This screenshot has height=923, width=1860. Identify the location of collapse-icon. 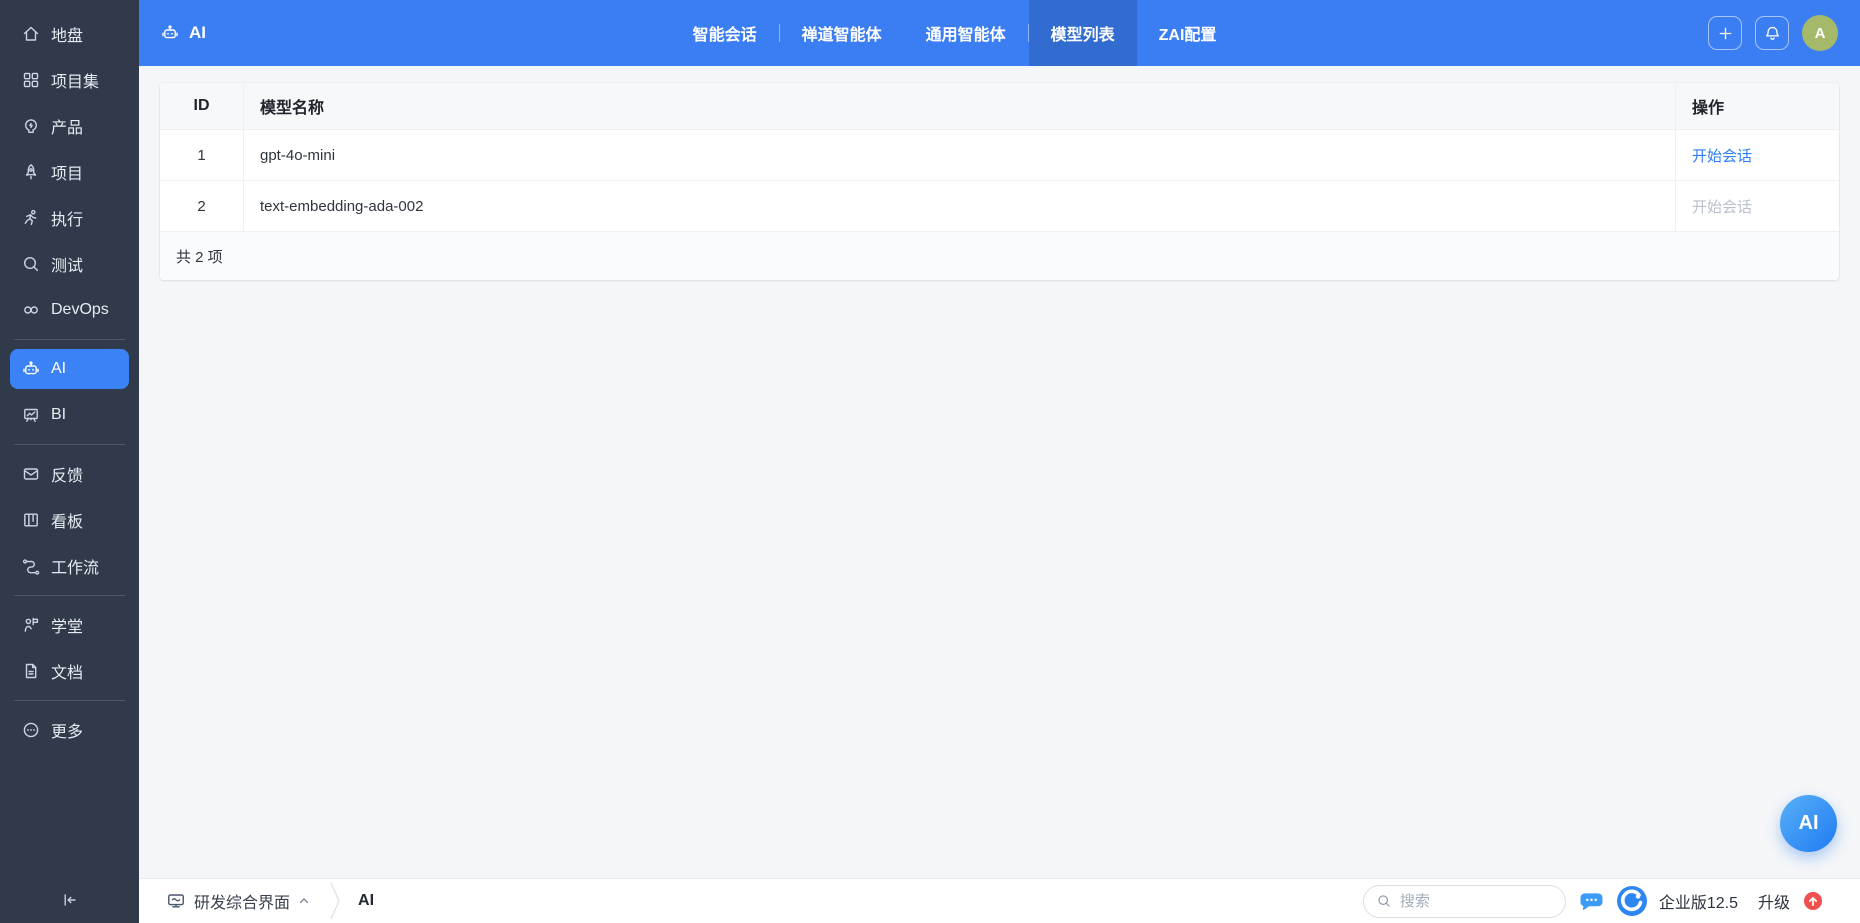
(70, 901).